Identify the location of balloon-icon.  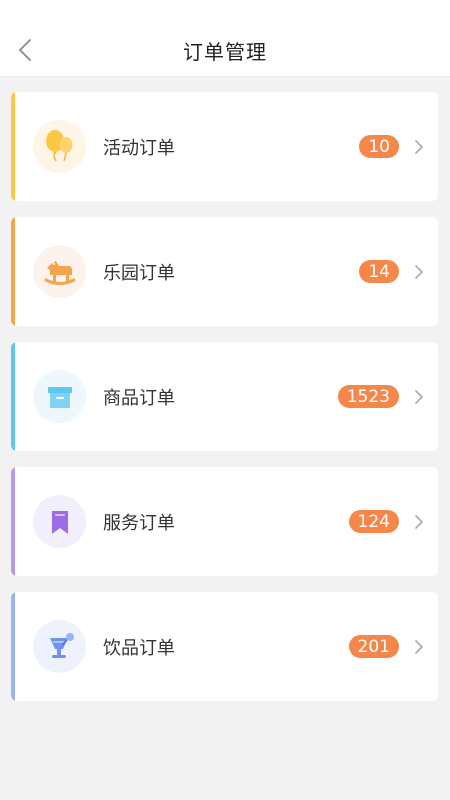
(58, 145).